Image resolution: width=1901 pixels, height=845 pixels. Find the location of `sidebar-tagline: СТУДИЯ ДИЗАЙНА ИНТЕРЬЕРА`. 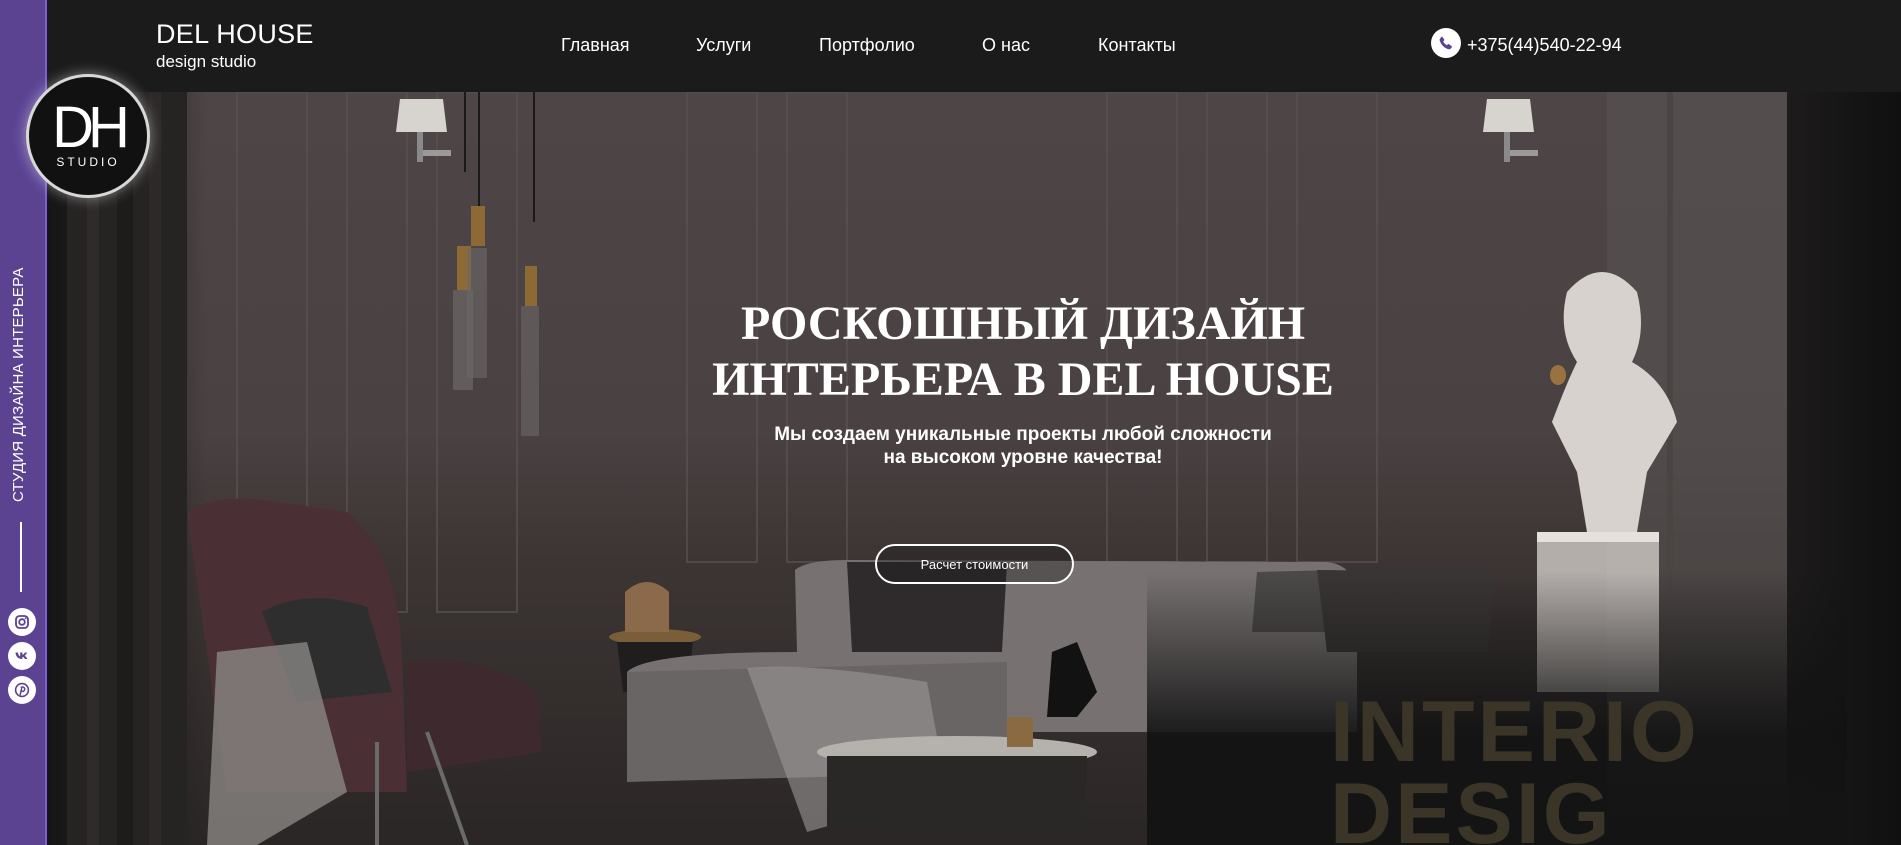

sidebar-tagline: СТУДИЯ ДИЗАЙНА ИНТЕРЬЕРА is located at coordinates (18, 384).